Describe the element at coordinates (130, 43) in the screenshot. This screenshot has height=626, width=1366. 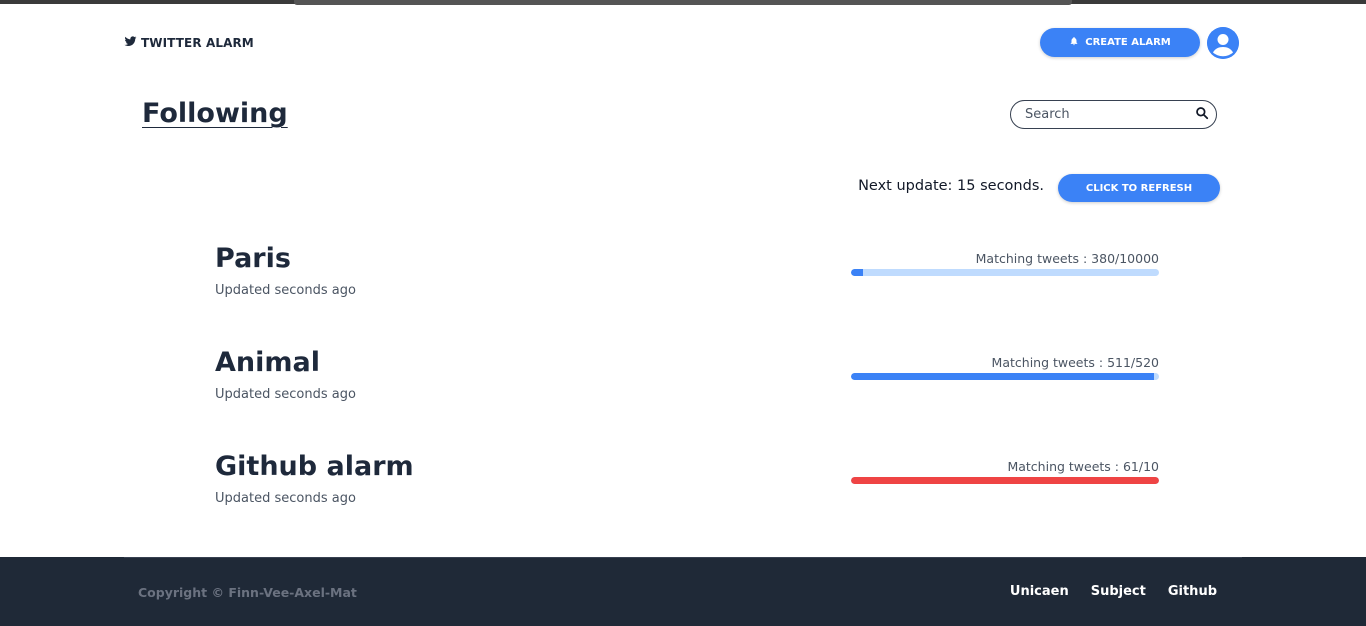
I see `twitter-icon` at that location.